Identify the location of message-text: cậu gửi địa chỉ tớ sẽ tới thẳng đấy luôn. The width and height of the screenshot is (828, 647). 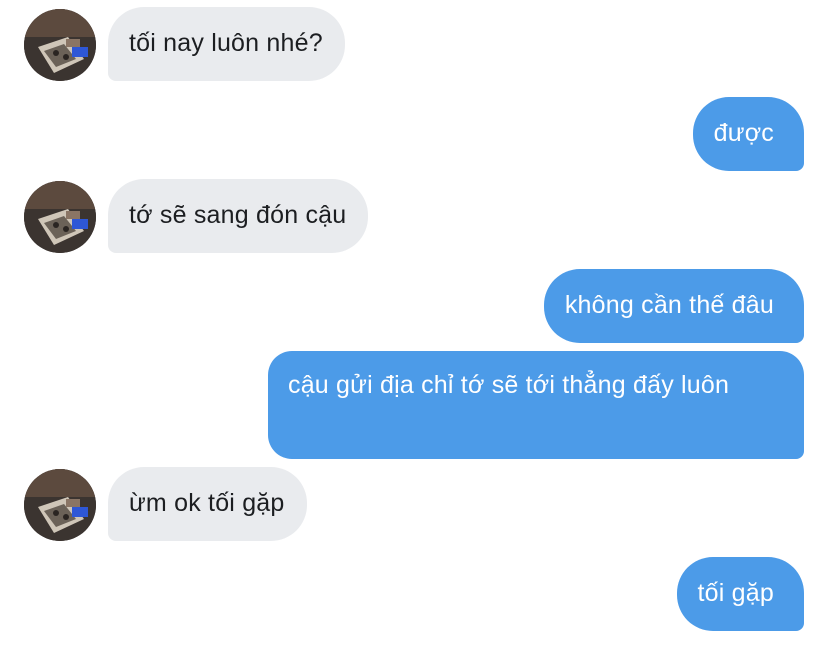
(509, 385).